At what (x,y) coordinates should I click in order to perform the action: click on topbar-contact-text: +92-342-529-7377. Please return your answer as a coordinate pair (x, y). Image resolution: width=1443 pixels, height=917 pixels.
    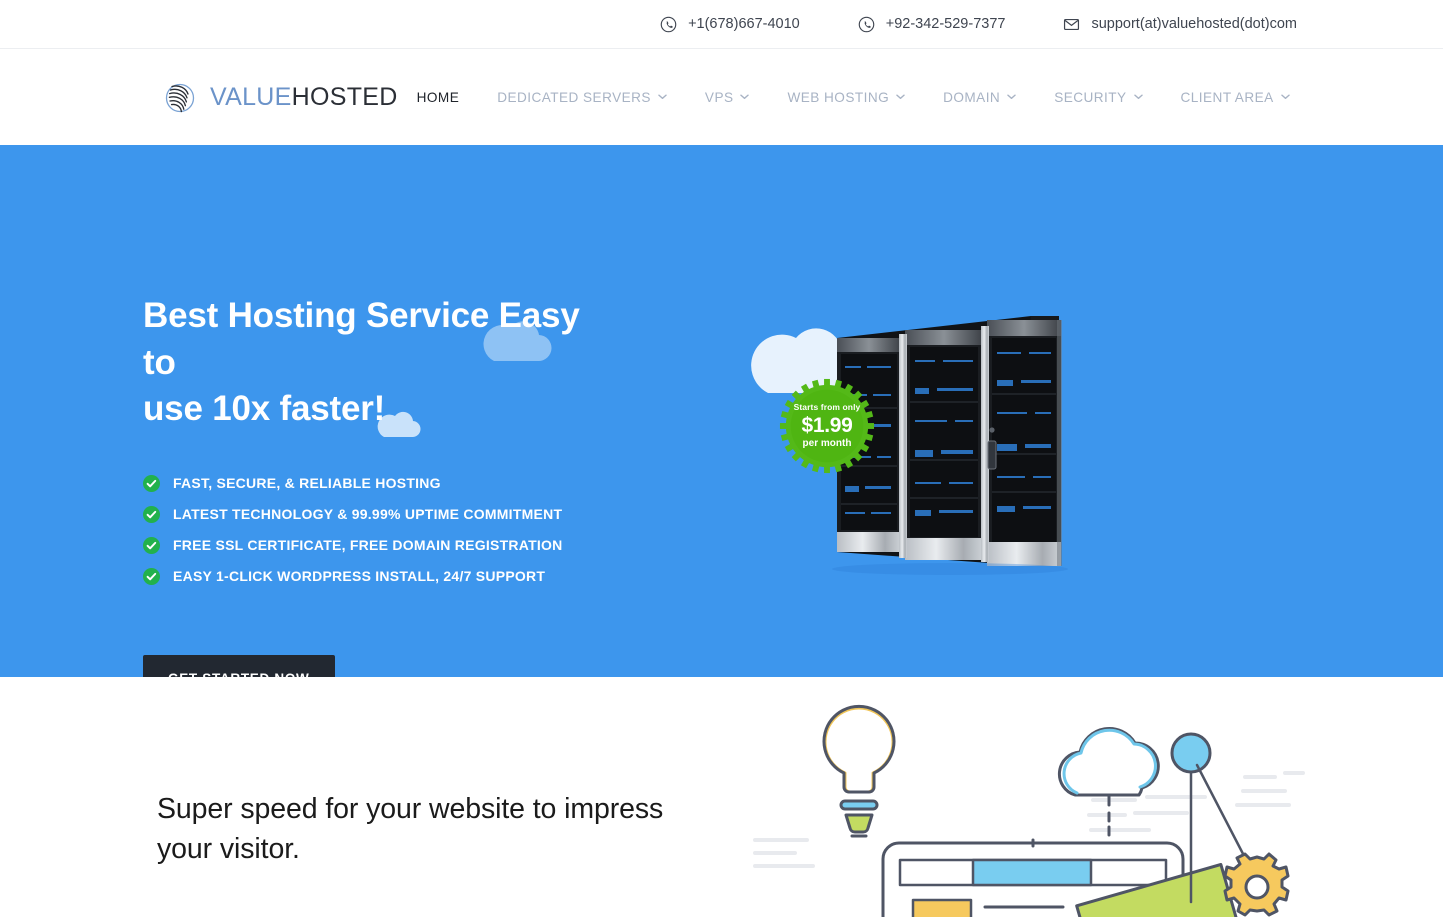
    Looking at the image, I should click on (945, 23).